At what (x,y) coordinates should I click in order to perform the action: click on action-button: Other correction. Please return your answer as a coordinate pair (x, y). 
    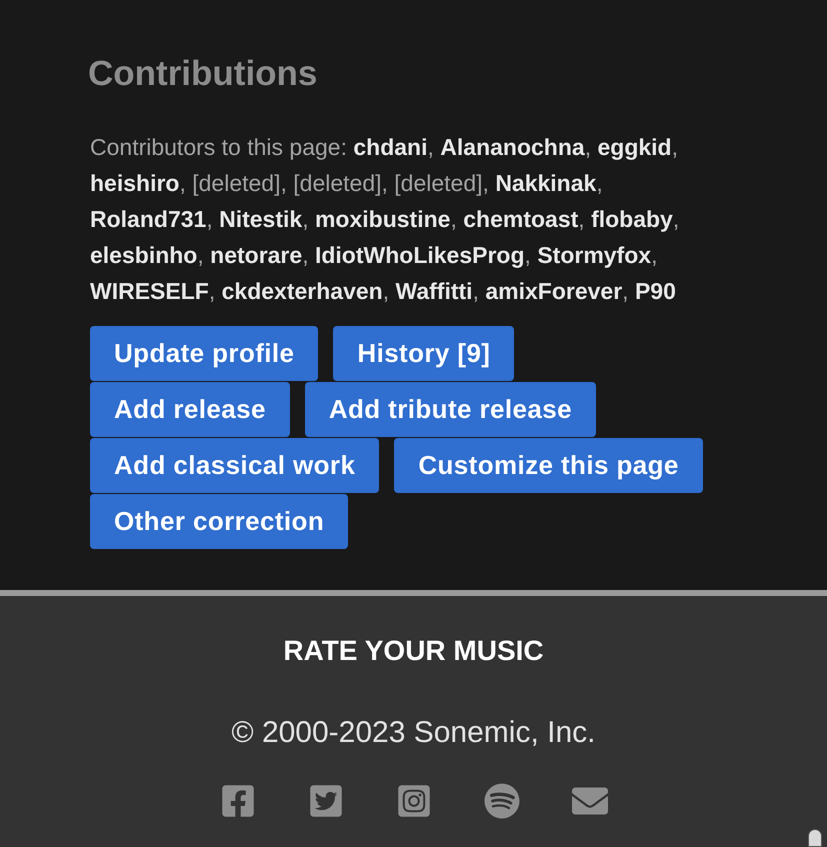
    Looking at the image, I should click on (219, 521).